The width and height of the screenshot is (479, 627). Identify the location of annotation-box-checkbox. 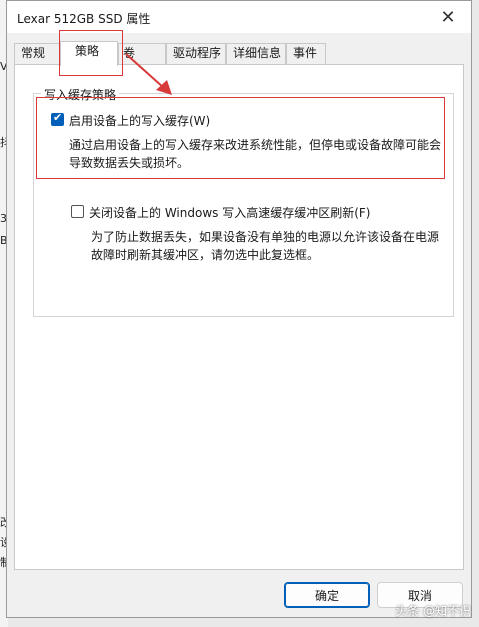
(240, 138).